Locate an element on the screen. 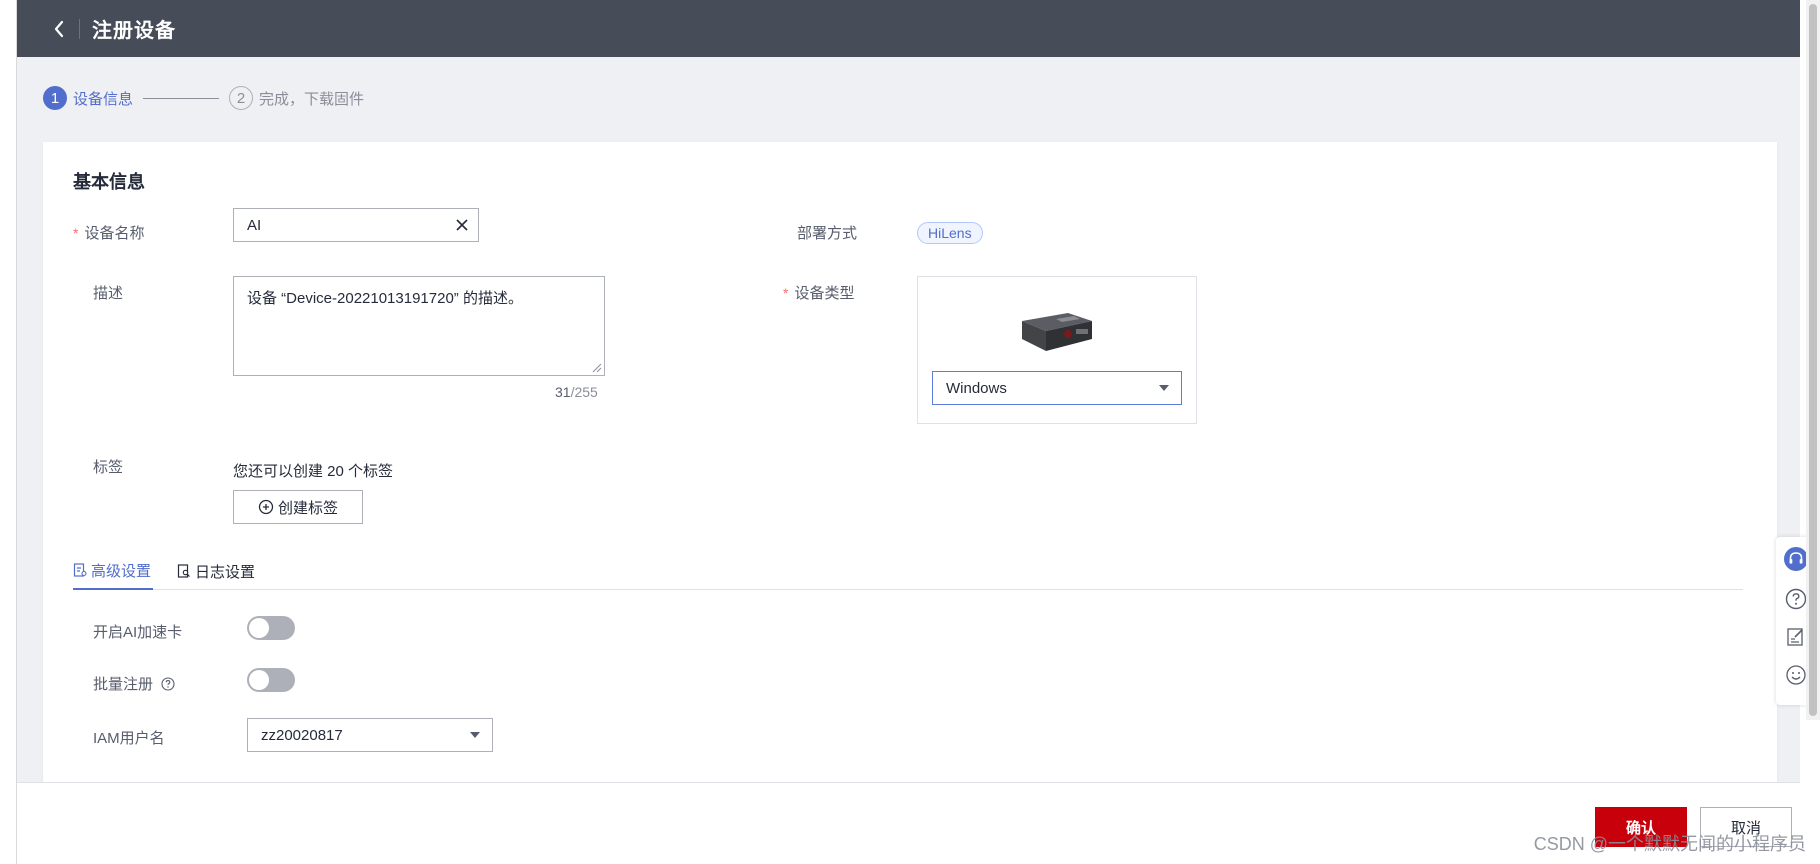  help-button is located at coordinates (1796, 599).